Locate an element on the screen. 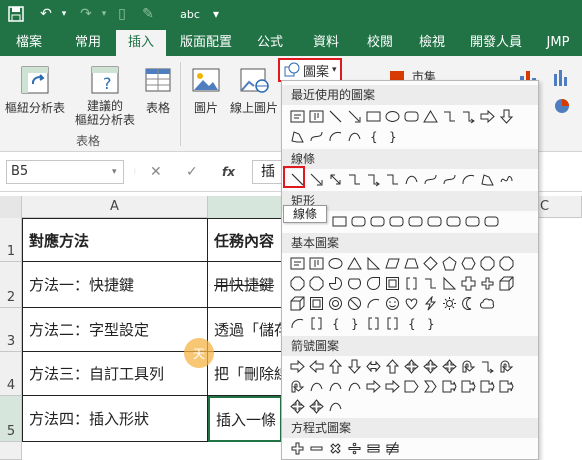 The image size is (582, 460). shape-scribble-icon is located at coordinates (506, 179).